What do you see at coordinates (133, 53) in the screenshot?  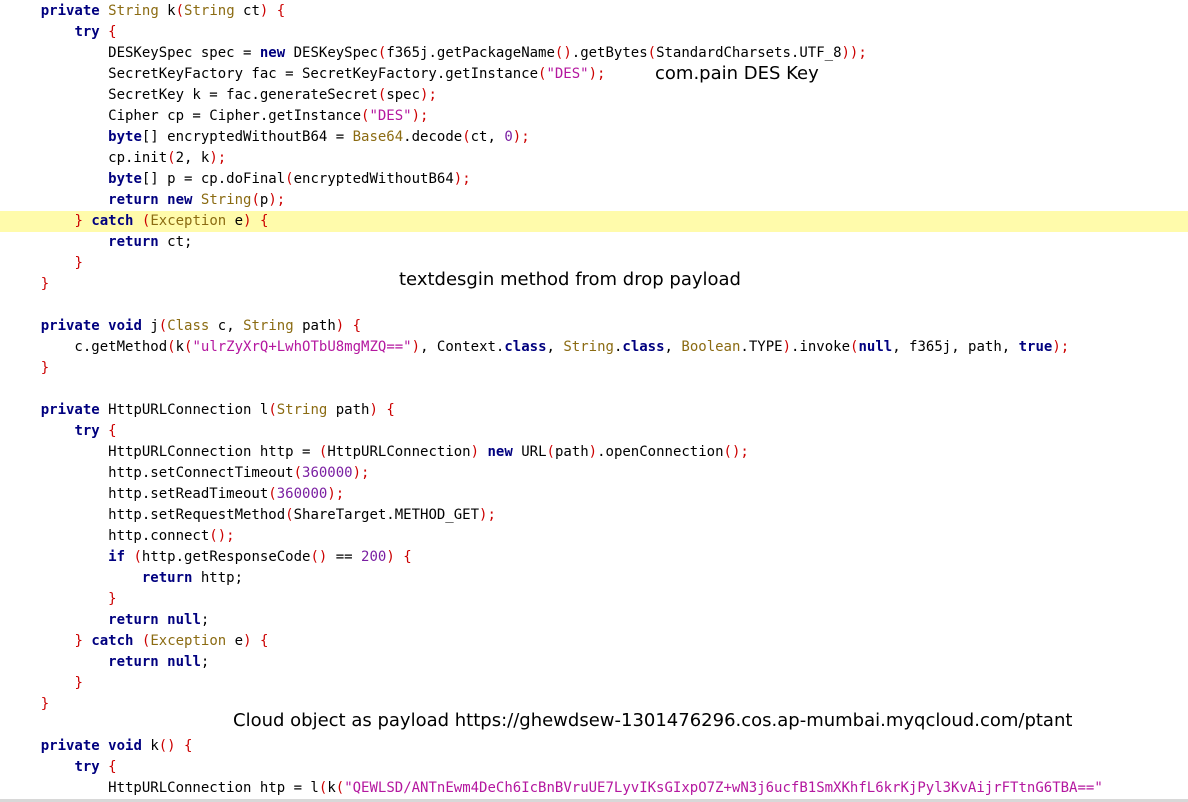 I see `code-token: DESKeySpec spec =` at bounding box center [133, 53].